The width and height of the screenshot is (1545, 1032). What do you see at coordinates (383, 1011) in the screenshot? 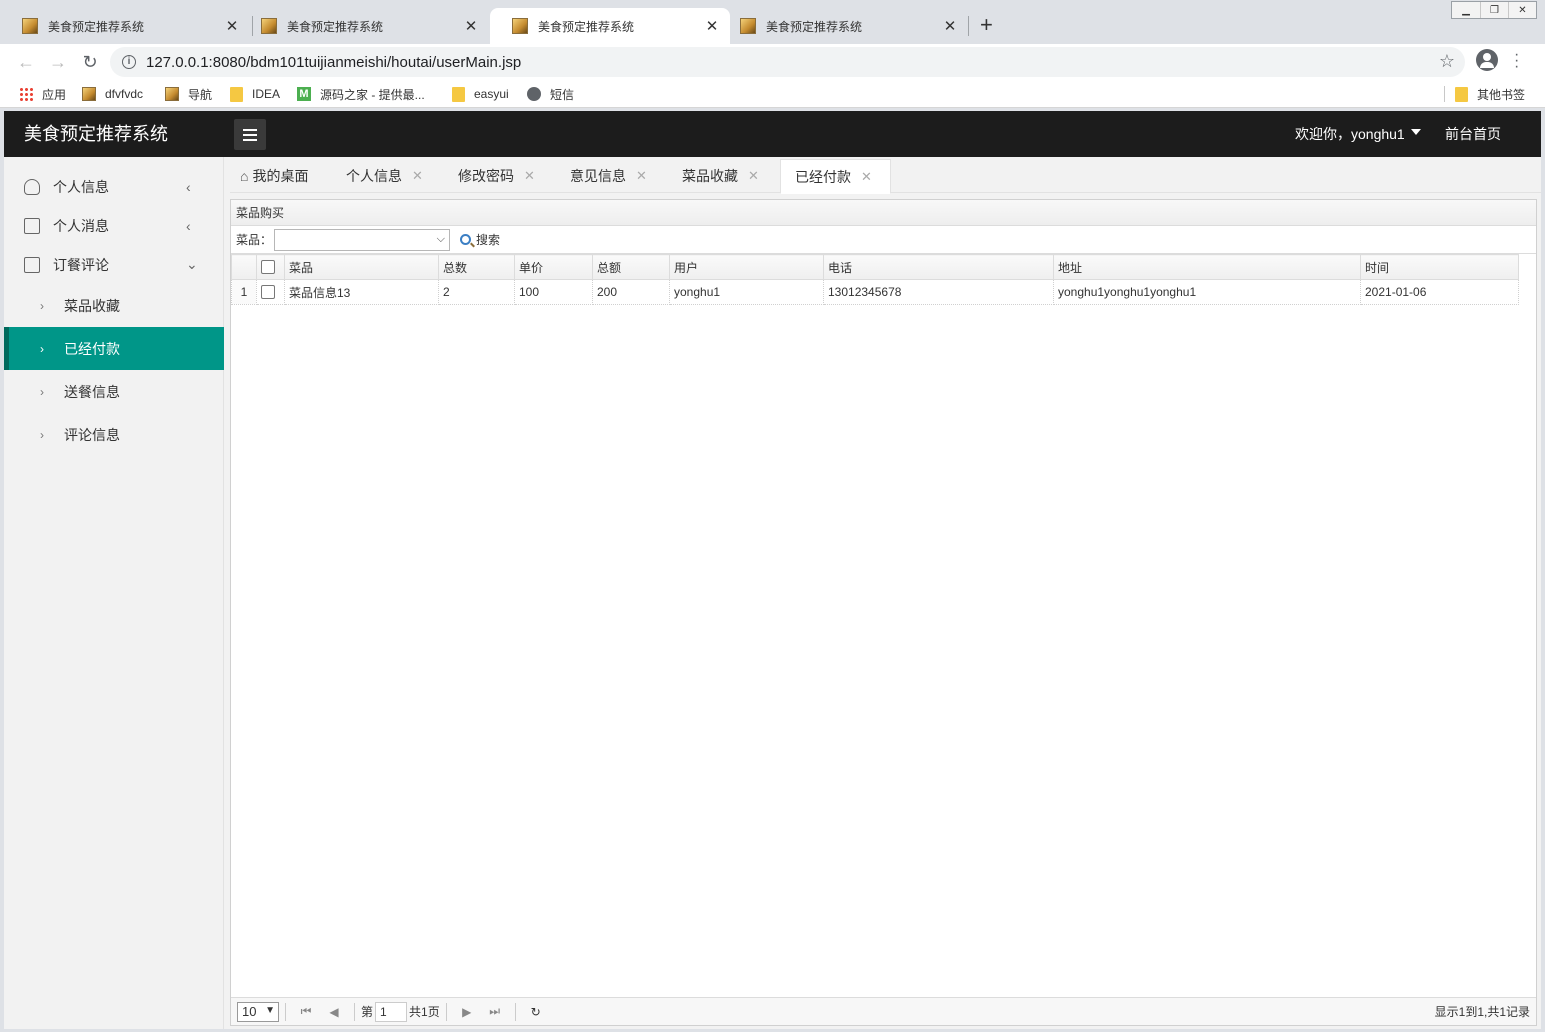
I see `page-number-value: 1` at bounding box center [383, 1011].